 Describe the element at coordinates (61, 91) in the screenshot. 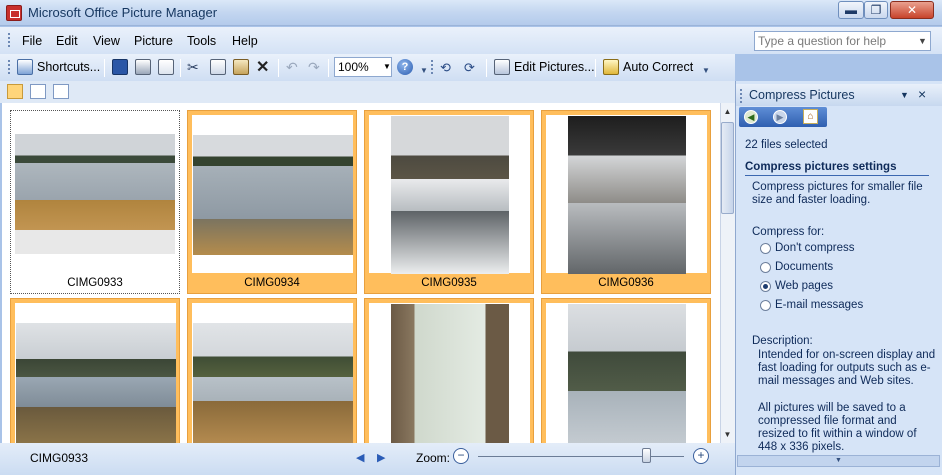

I see `single-picture-view-icon` at that location.